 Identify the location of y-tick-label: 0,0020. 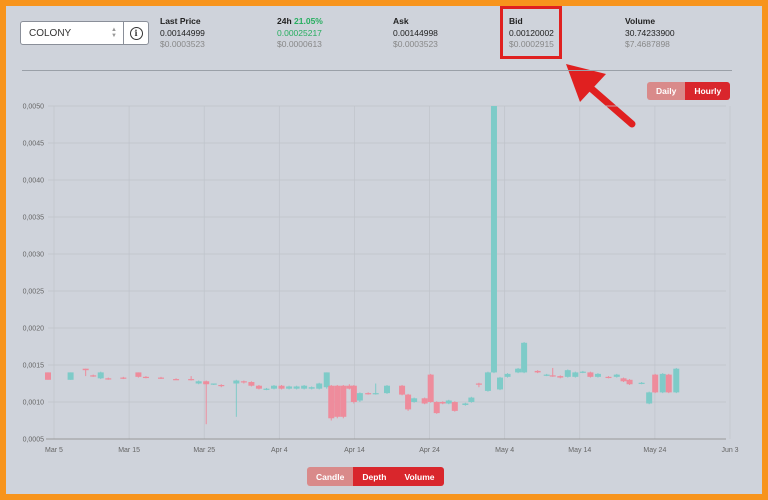
(34, 329).